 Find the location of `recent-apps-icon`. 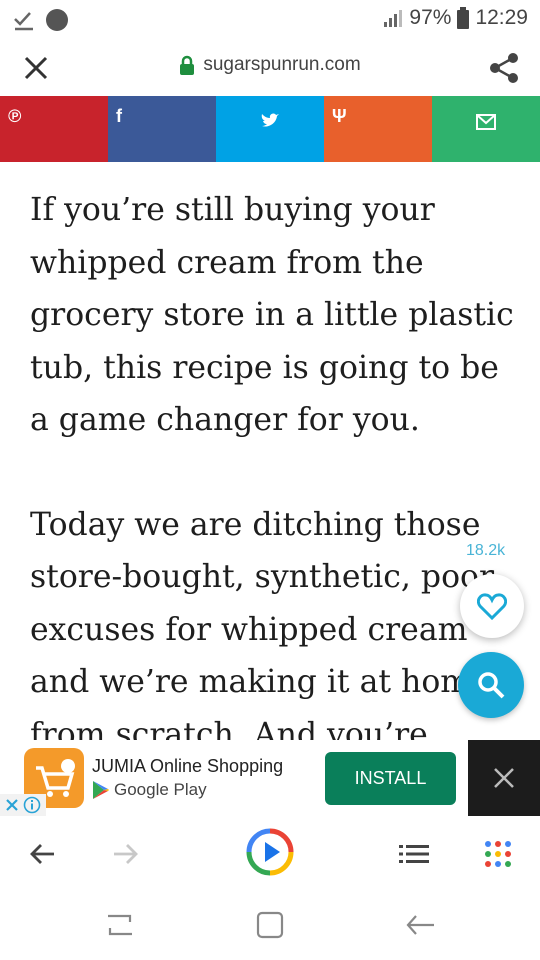

recent-apps-icon is located at coordinates (120, 925).